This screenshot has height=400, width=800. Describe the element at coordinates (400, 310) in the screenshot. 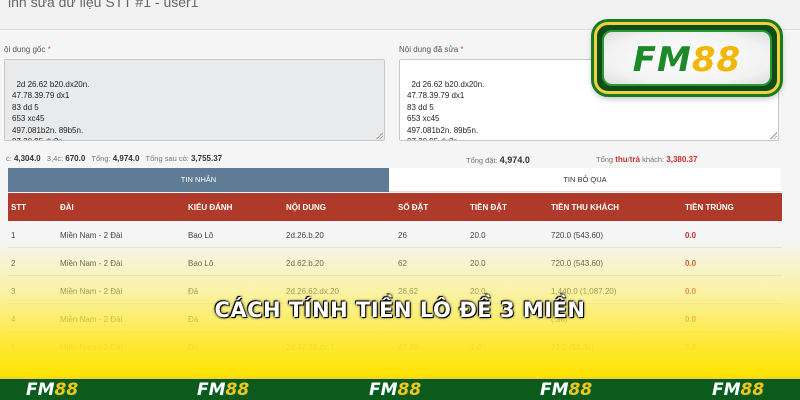

I see `banner-title: CÁCH TÍNH TIỀN LÔ ĐỀ 3 MIỀN` at that location.